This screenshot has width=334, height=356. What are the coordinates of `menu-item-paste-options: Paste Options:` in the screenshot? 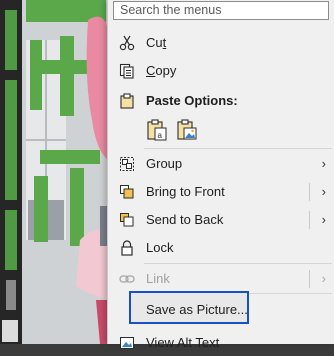 It's located at (221, 101).